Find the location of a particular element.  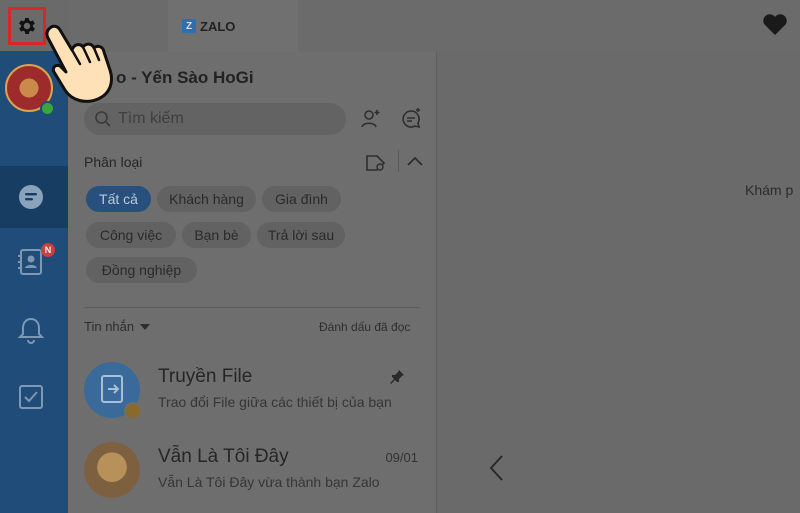

explore-text: Khám p is located at coordinates (769, 190).